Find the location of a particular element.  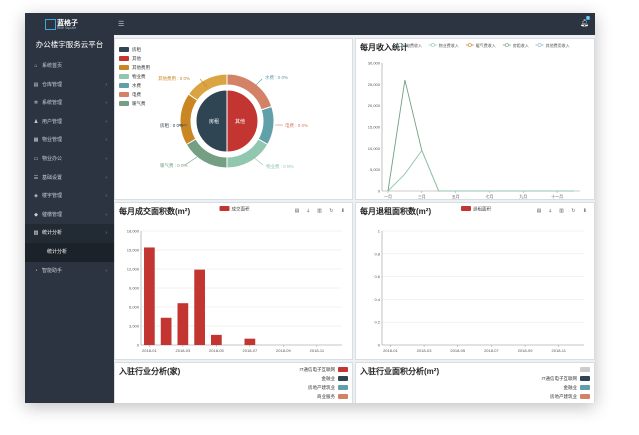

sidebar-item-label: 智能助手 is located at coordinates (52, 270).